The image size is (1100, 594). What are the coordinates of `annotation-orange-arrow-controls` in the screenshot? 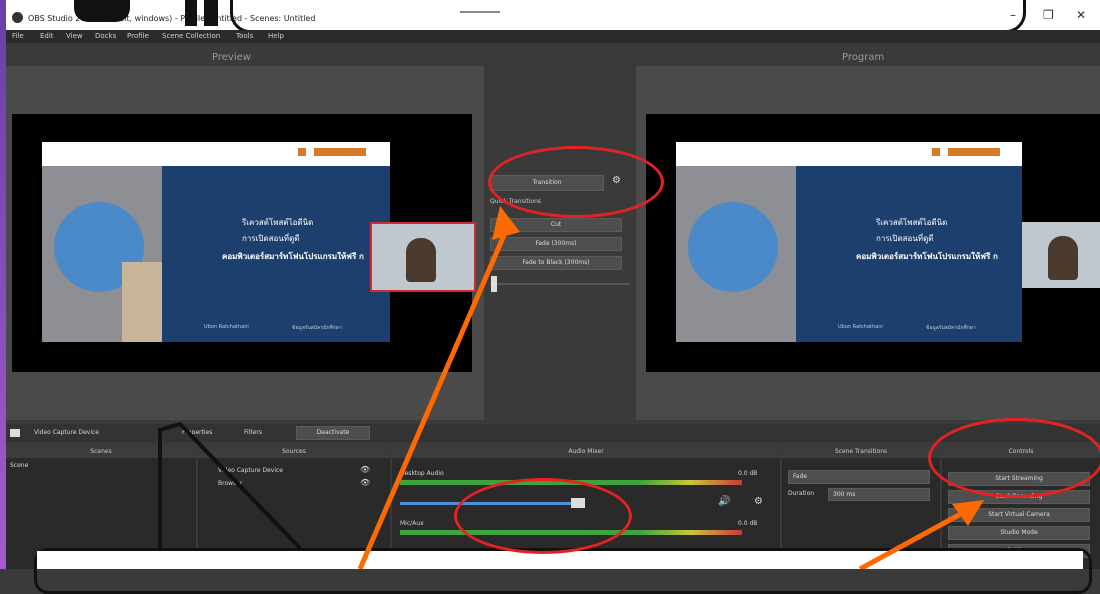 It's located at (914, 538).